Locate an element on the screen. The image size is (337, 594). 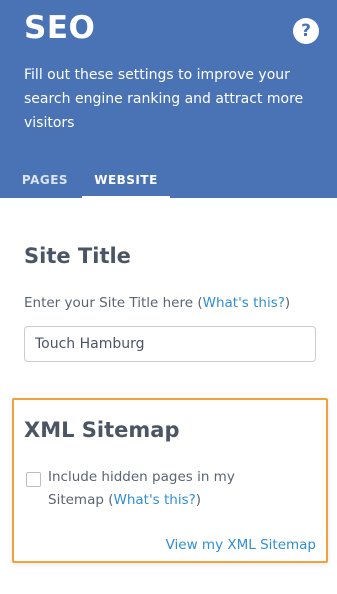
sitemap-whats-this-link: What's this? is located at coordinates (154, 500).